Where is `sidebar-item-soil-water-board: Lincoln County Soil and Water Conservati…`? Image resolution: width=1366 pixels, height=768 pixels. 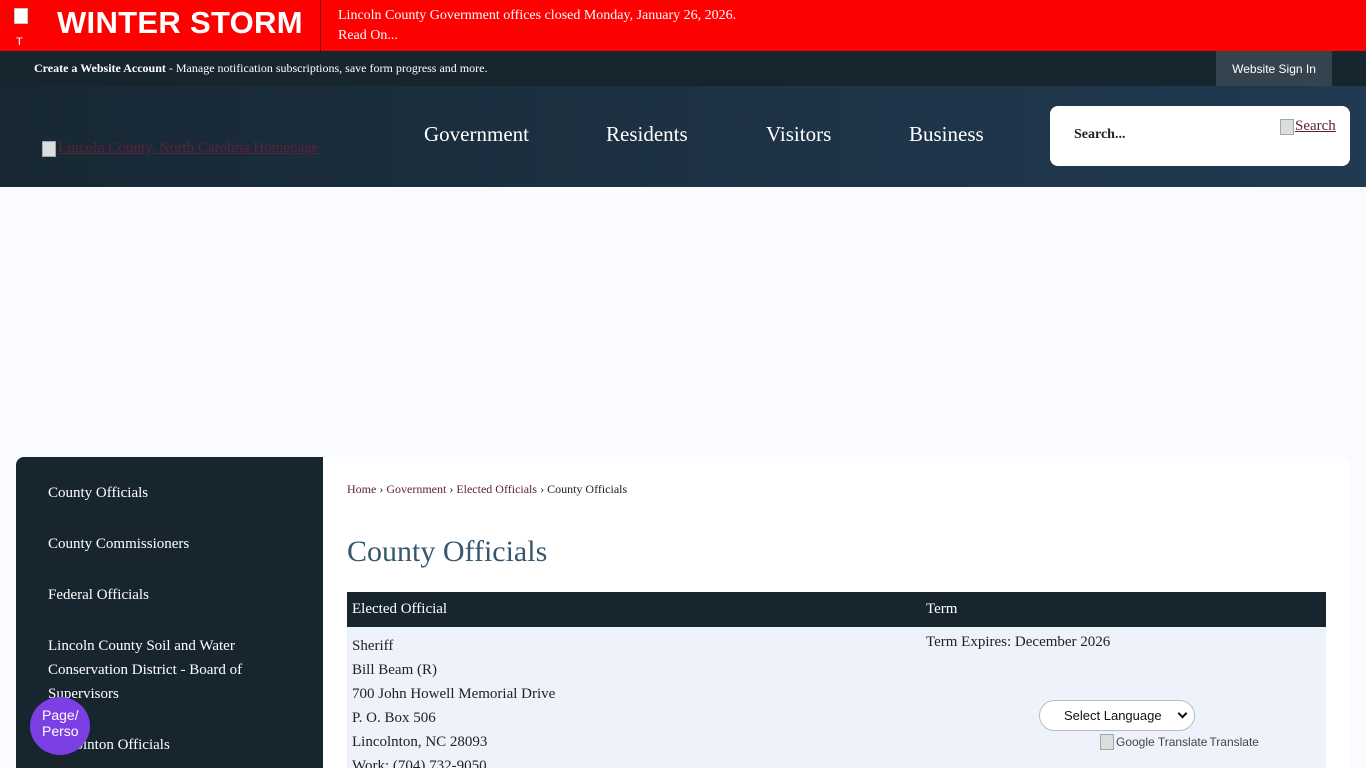
sidebar-item-soil-water-board: Lincoln County Soil and Water Conservati… is located at coordinates (168, 670).